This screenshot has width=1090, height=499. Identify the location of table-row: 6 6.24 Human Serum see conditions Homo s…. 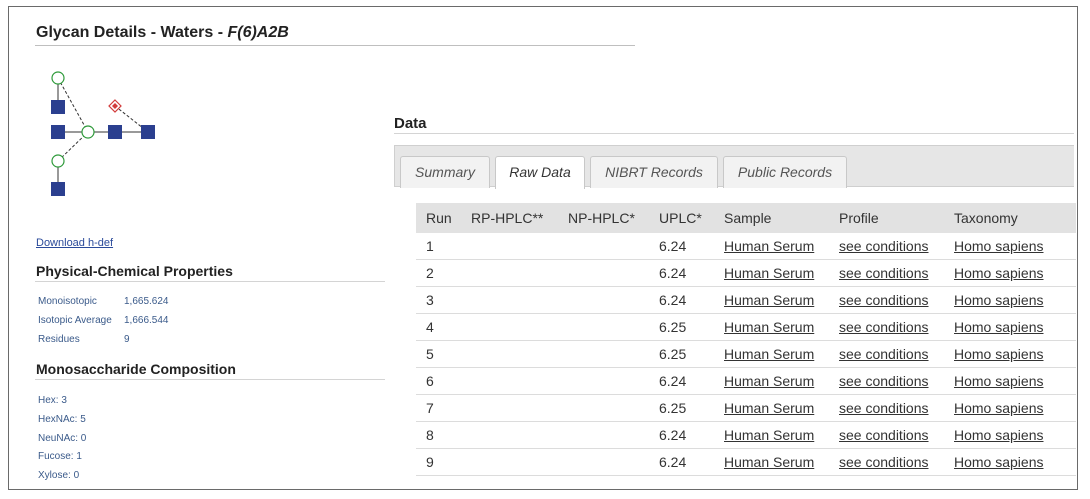
(746, 381).